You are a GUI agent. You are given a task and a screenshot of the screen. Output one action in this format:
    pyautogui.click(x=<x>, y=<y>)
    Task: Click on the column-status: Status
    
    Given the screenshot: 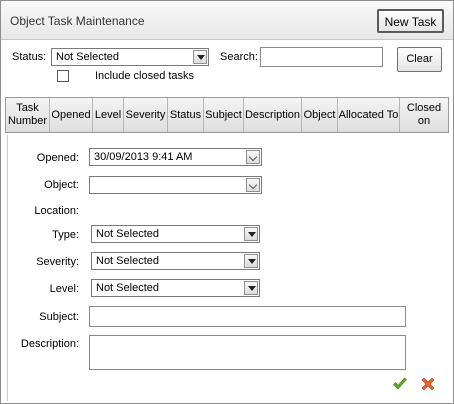 What is the action you would take?
    pyautogui.click(x=186, y=115)
    